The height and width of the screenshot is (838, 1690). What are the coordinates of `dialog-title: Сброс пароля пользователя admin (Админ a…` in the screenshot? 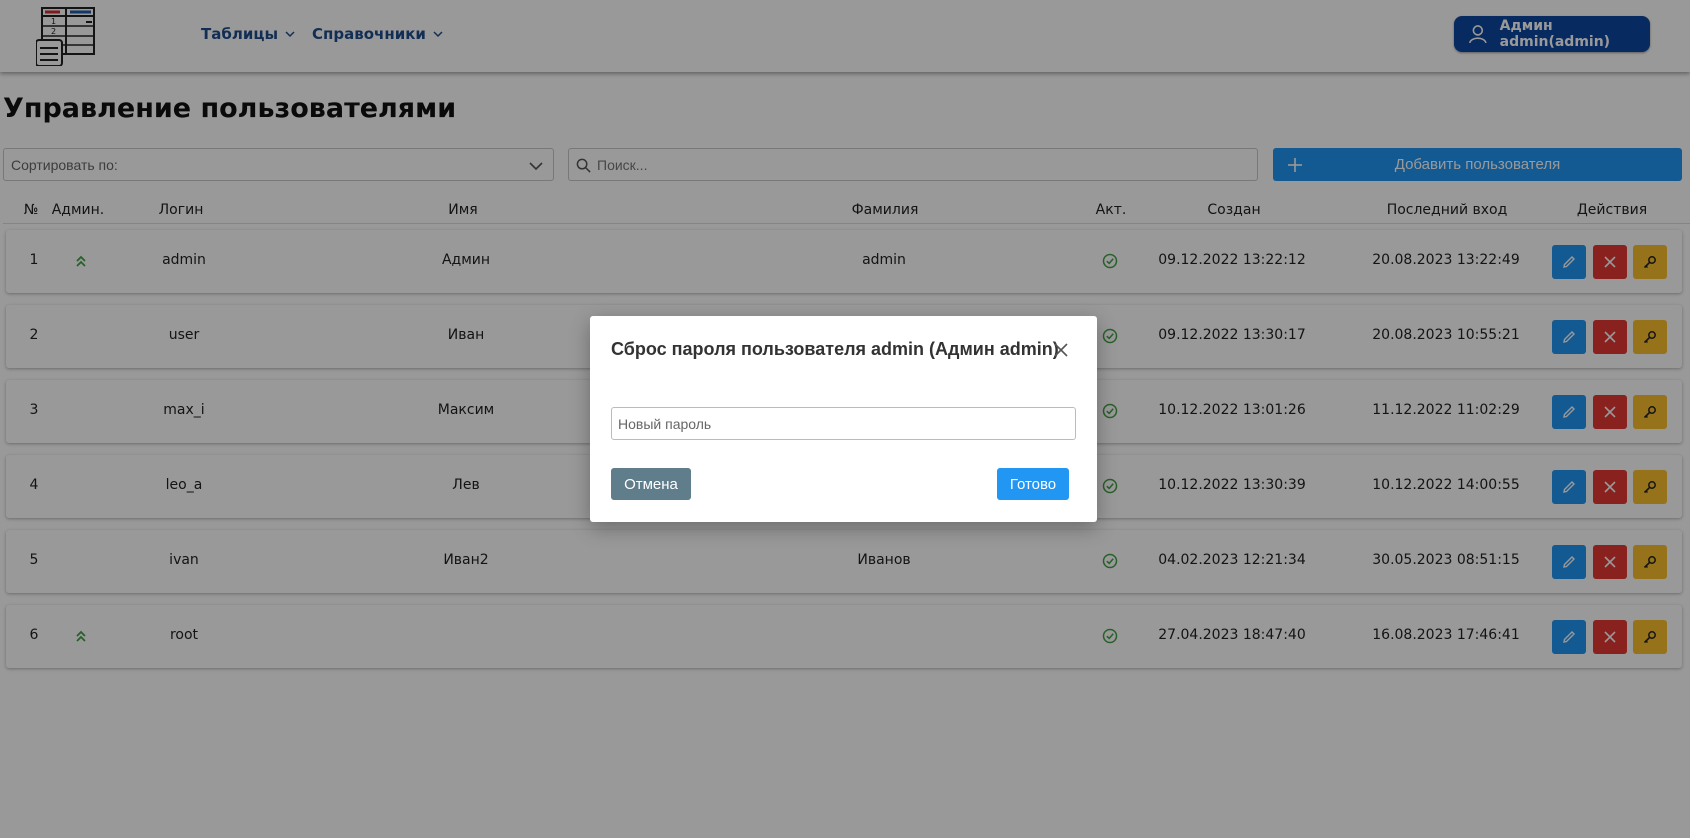 It's located at (835, 349).